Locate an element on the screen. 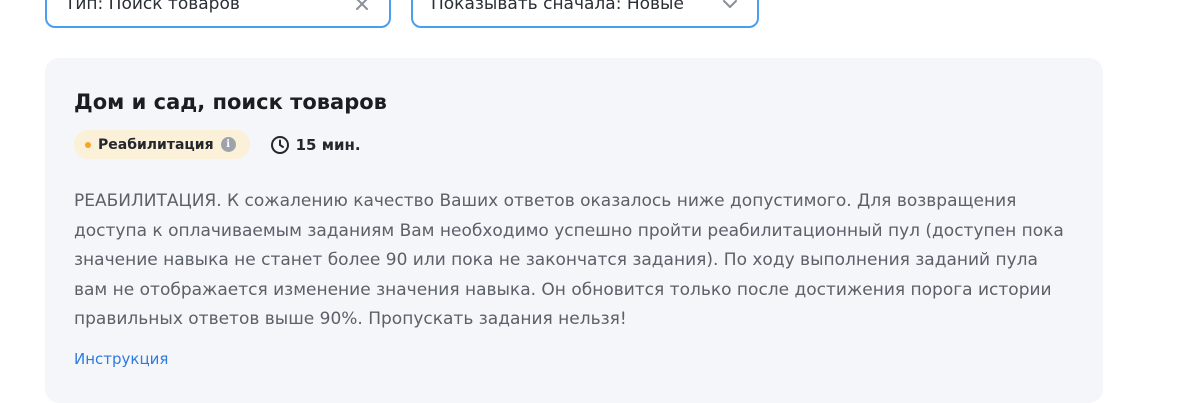 The width and height of the screenshot is (1200, 403). chevron-down-icon is located at coordinates (730, 6).